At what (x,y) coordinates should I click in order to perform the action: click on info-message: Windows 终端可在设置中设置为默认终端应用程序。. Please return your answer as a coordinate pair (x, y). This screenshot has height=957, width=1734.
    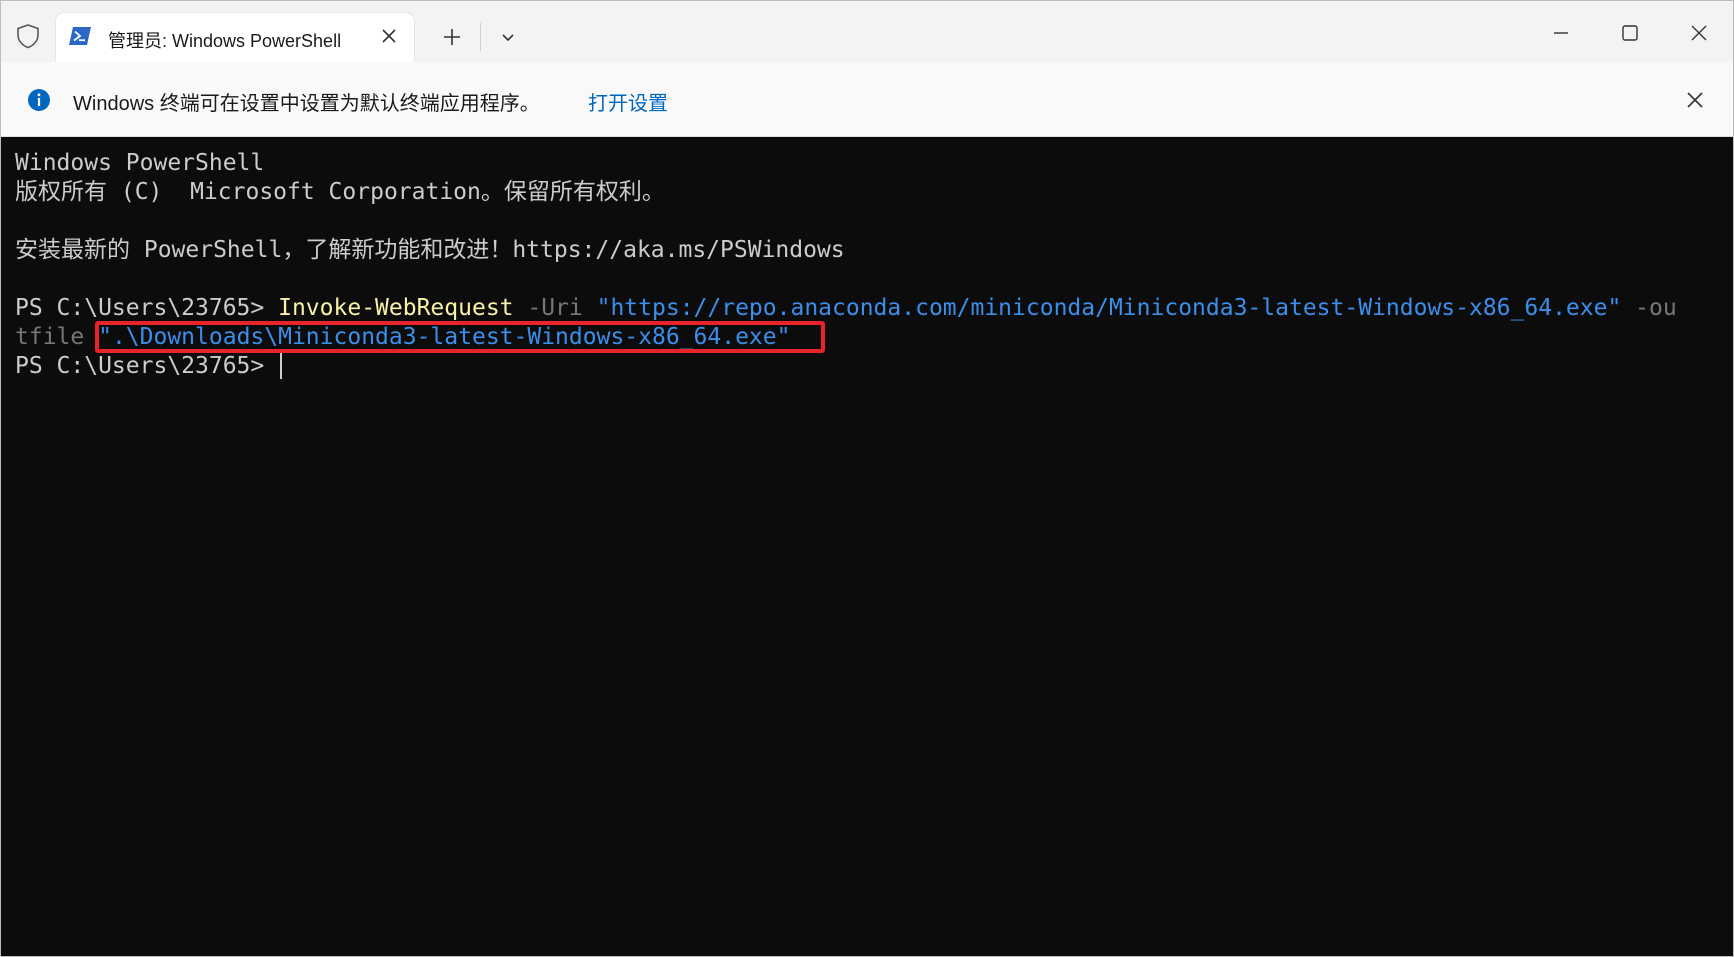
    Looking at the image, I should click on (306, 104).